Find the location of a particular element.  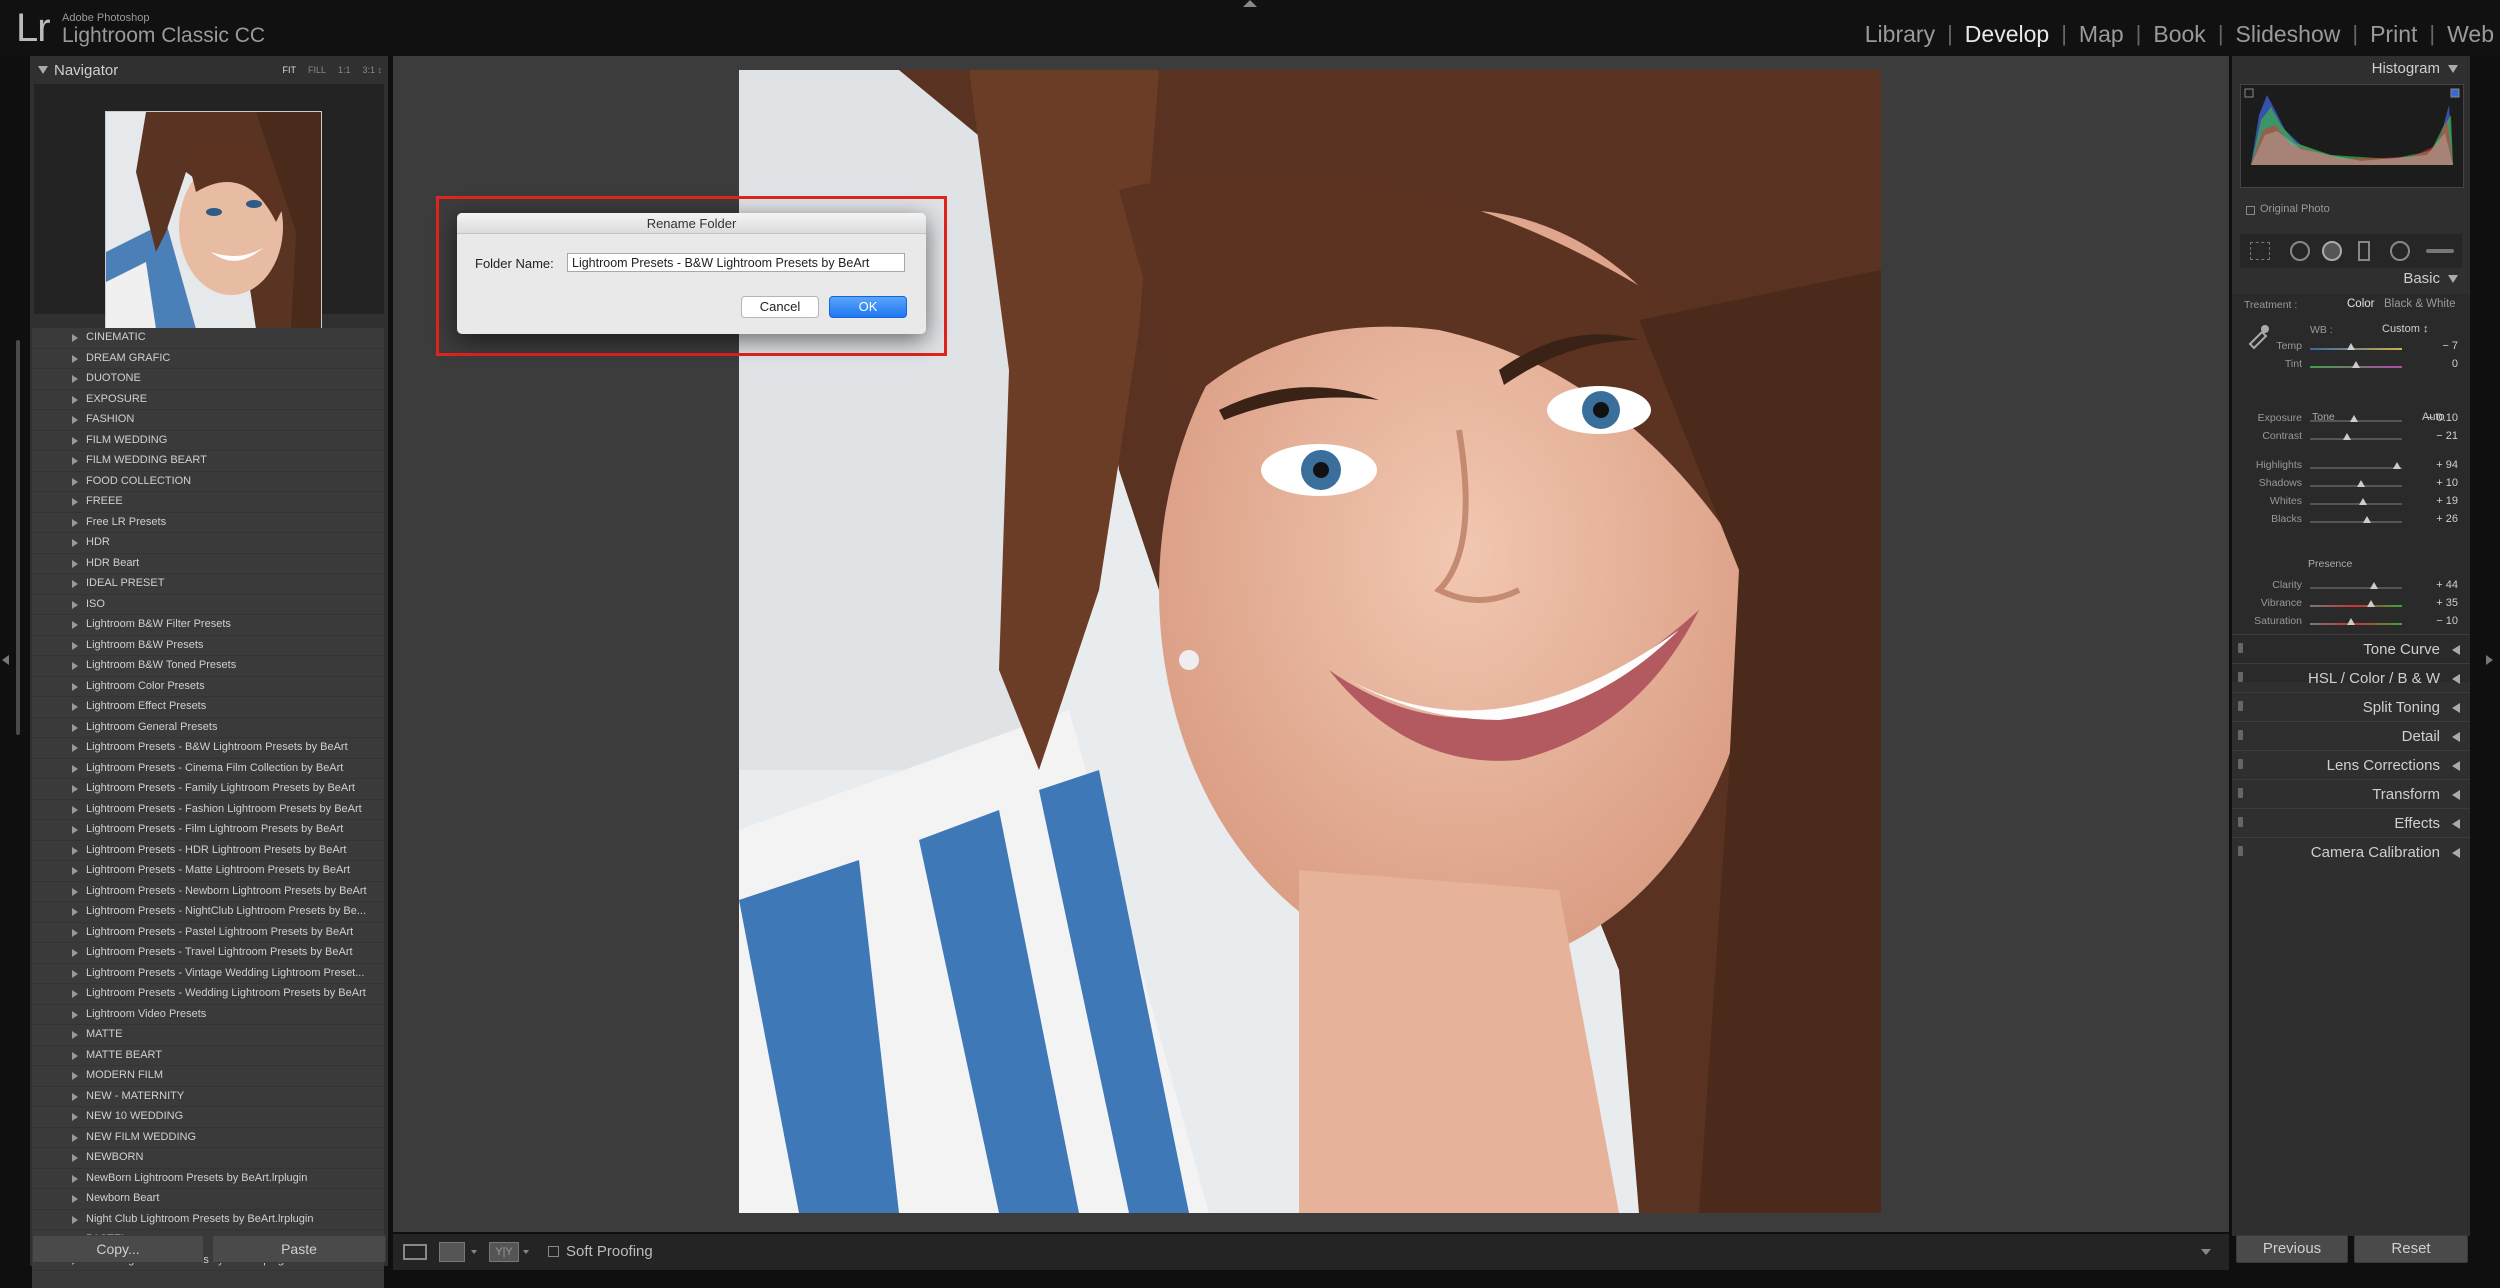

preset-folder-item: Newborn Beart is located at coordinates (208, 1199).